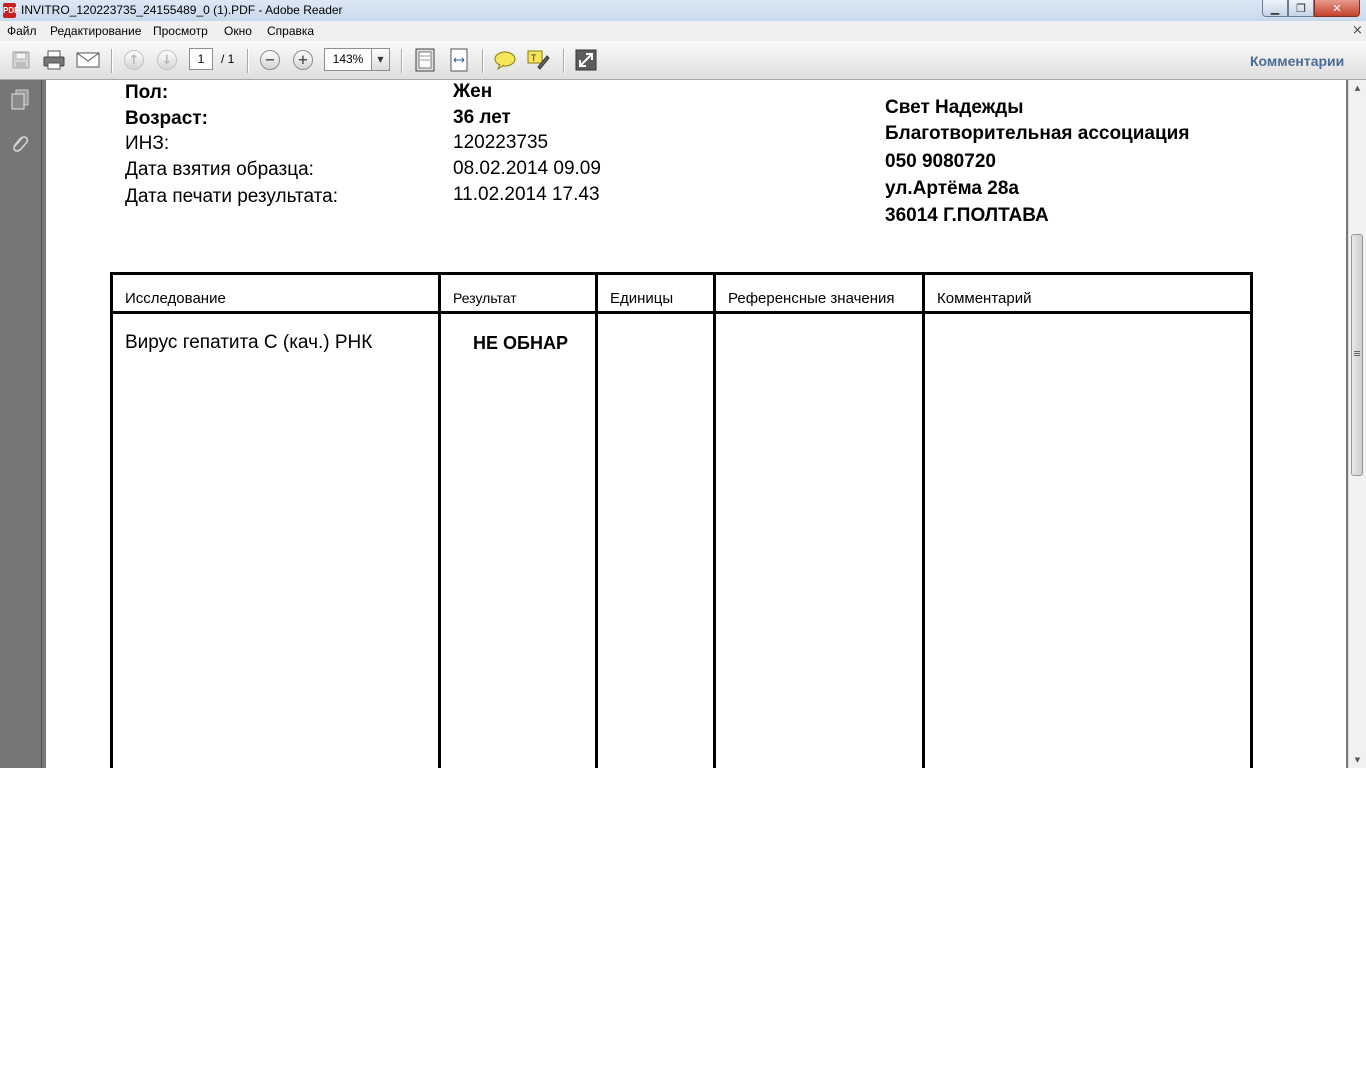 This screenshot has width=1366, height=1066. I want to click on age-label: Возраст:, so click(166, 118).